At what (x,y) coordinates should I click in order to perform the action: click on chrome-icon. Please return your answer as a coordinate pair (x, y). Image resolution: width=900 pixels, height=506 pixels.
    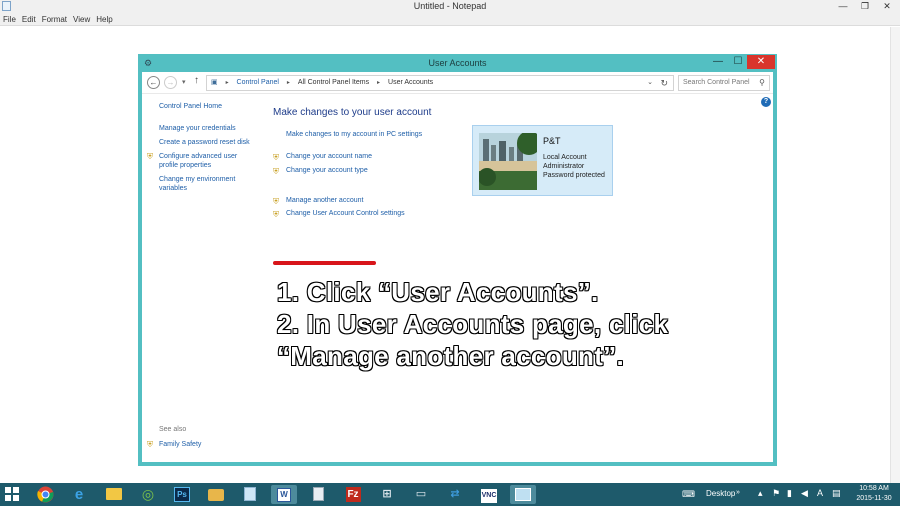
    Looking at the image, I should click on (45, 494).